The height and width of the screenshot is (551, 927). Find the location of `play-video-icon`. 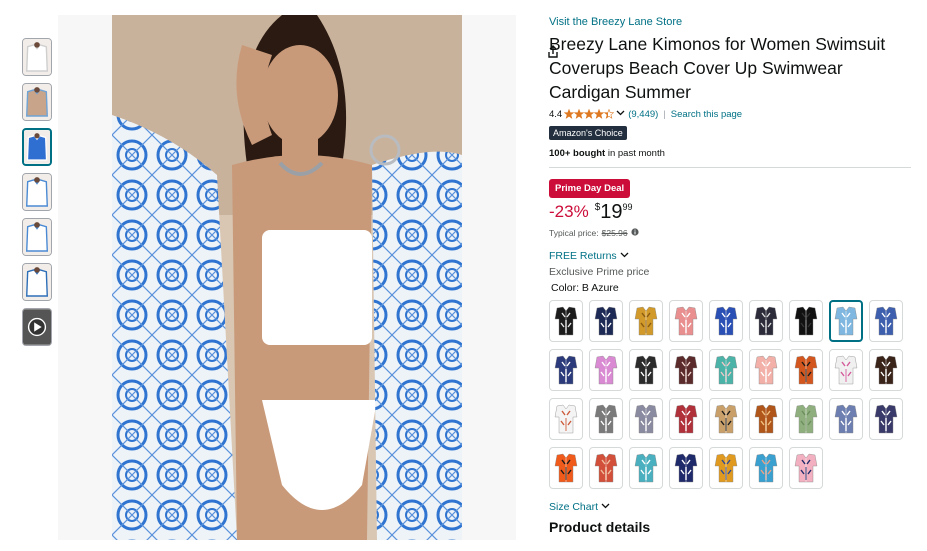

play-video-icon is located at coordinates (37, 327).